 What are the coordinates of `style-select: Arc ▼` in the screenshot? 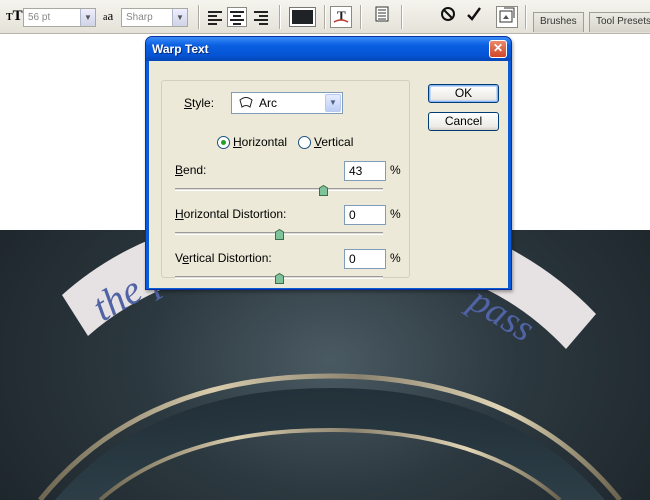 It's located at (287, 103).